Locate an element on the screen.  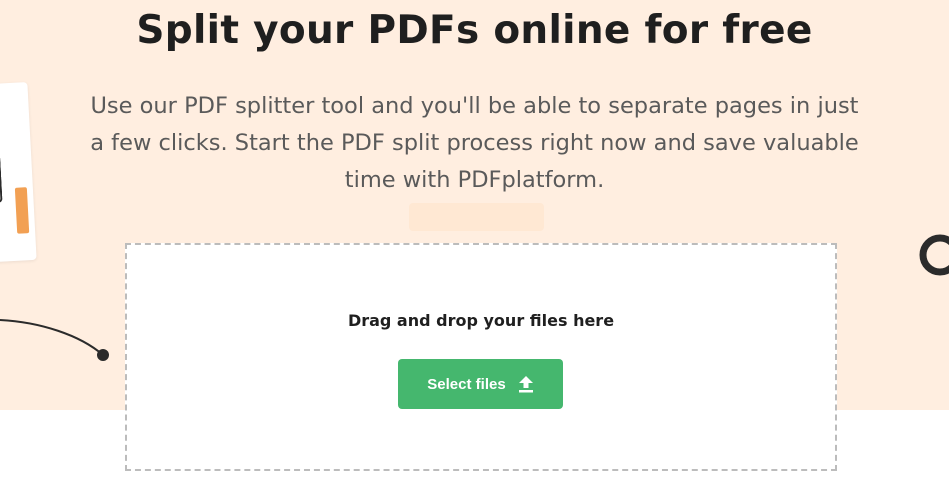
document-orange-tab is located at coordinates (22, 210).